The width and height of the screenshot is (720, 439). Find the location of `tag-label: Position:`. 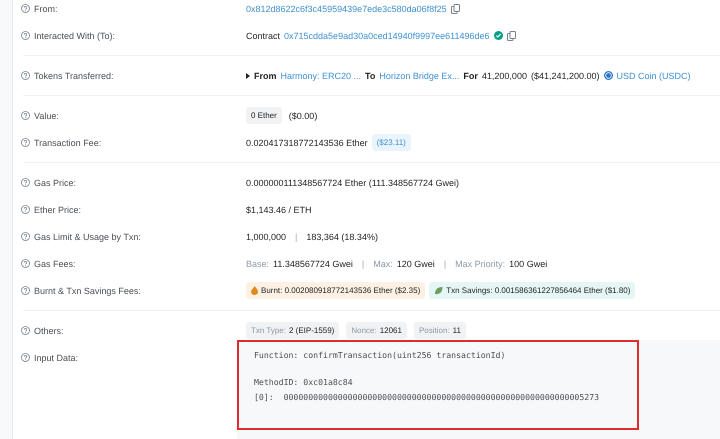

tag-label: Position: is located at coordinates (434, 330).